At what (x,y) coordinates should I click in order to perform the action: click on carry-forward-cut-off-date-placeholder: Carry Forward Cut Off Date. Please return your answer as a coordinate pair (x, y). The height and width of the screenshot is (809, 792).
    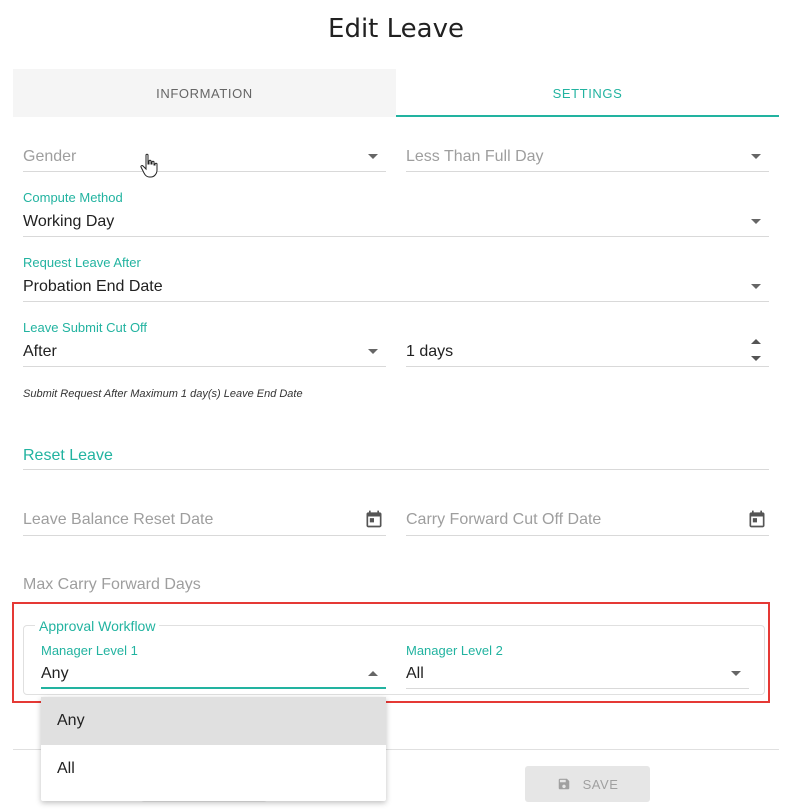
    Looking at the image, I should click on (504, 519).